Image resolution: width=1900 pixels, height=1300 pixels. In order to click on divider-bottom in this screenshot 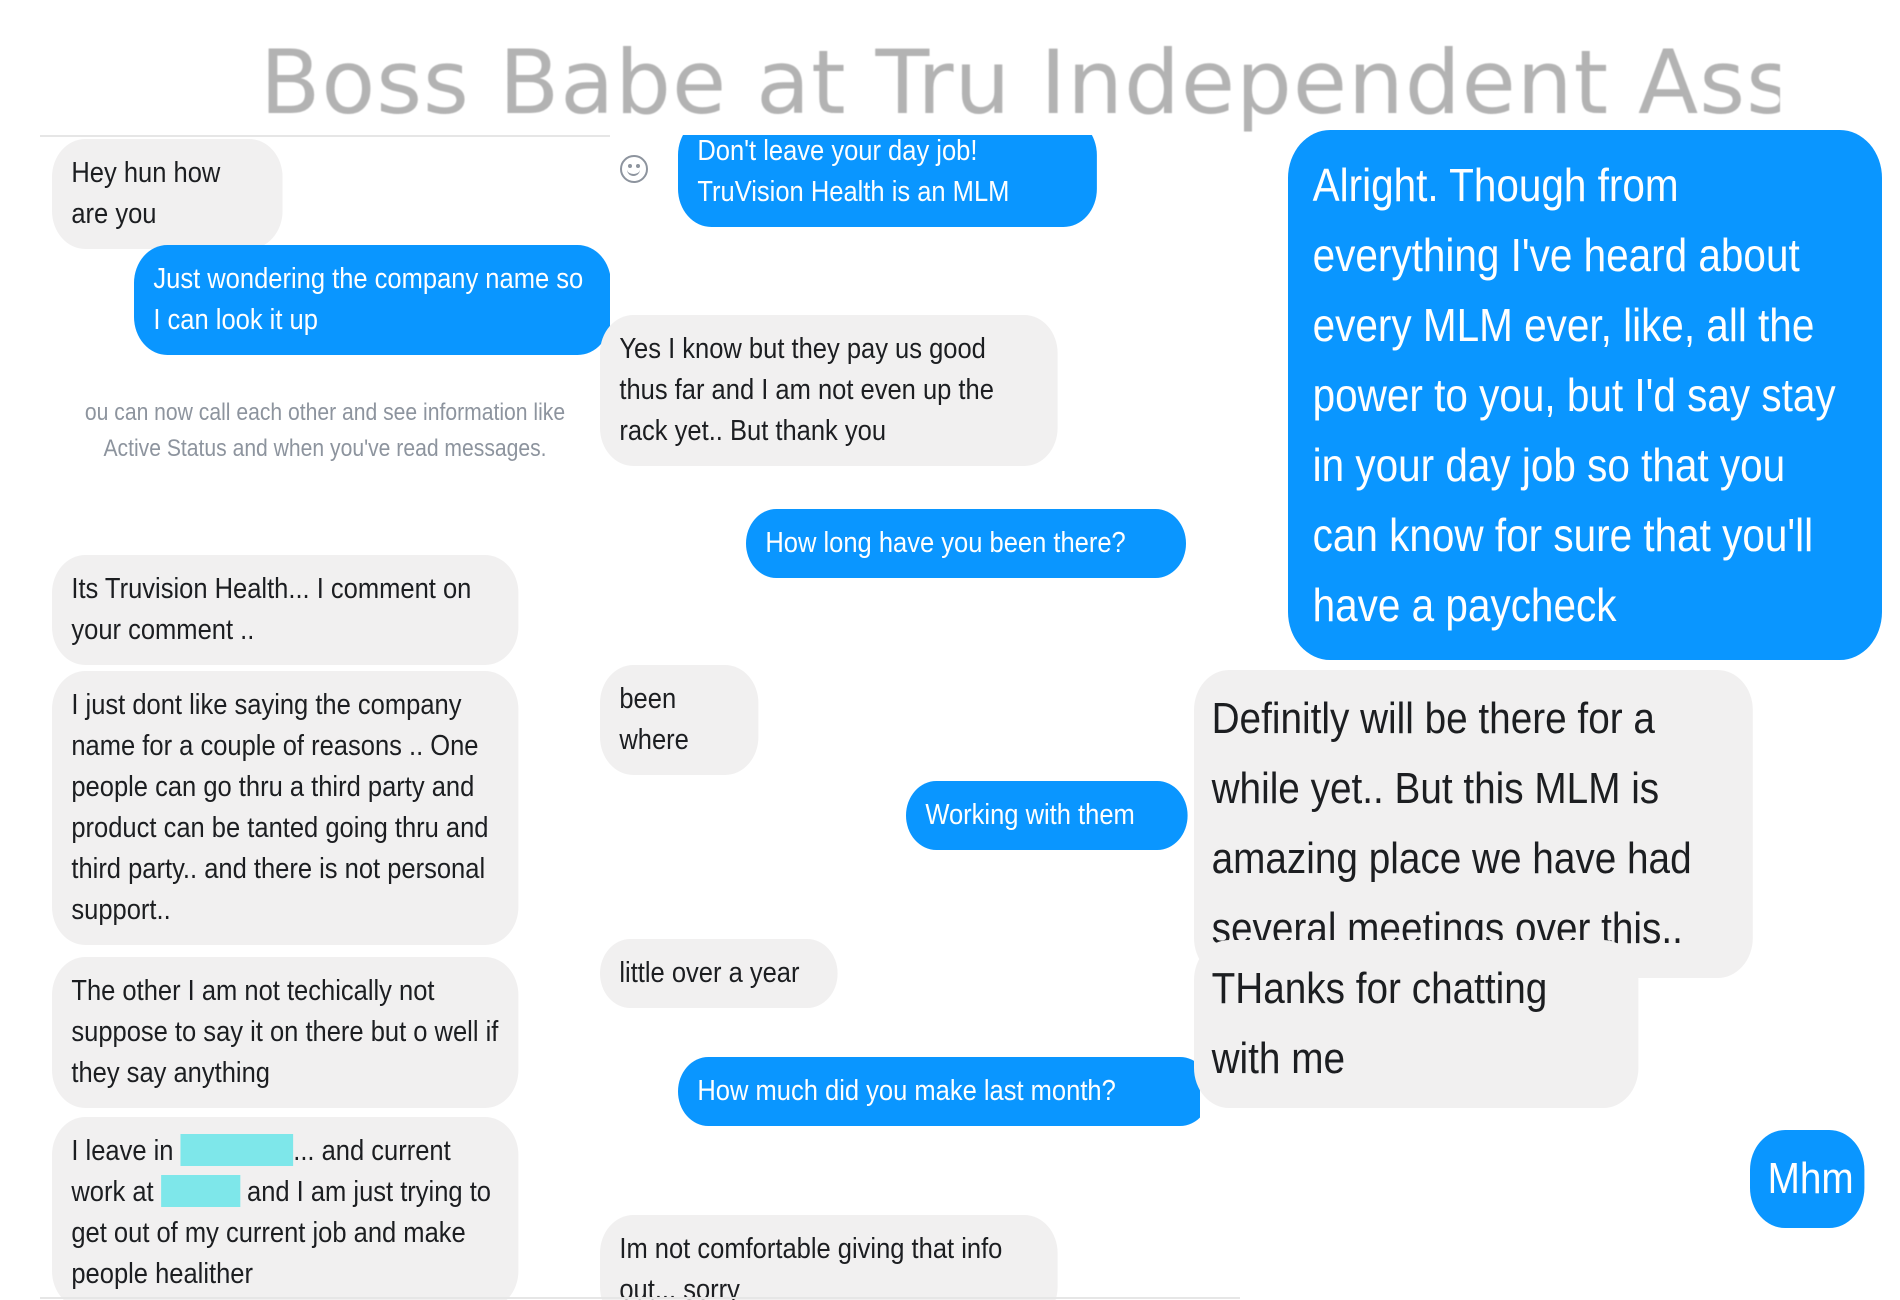, I will do `click(640, 1298)`.